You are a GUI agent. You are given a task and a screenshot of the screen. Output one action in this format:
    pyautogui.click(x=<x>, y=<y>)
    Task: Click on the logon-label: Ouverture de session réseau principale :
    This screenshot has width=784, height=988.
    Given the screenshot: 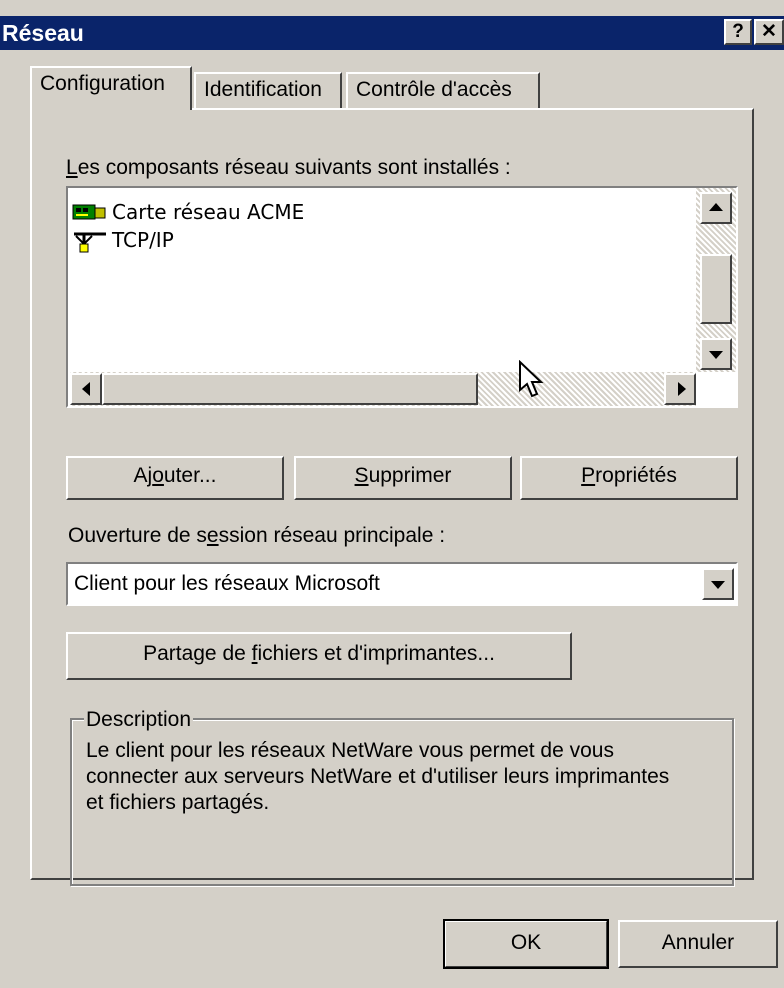 What is the action you would take?
    pyautogui.click(x=257, y=535)
    